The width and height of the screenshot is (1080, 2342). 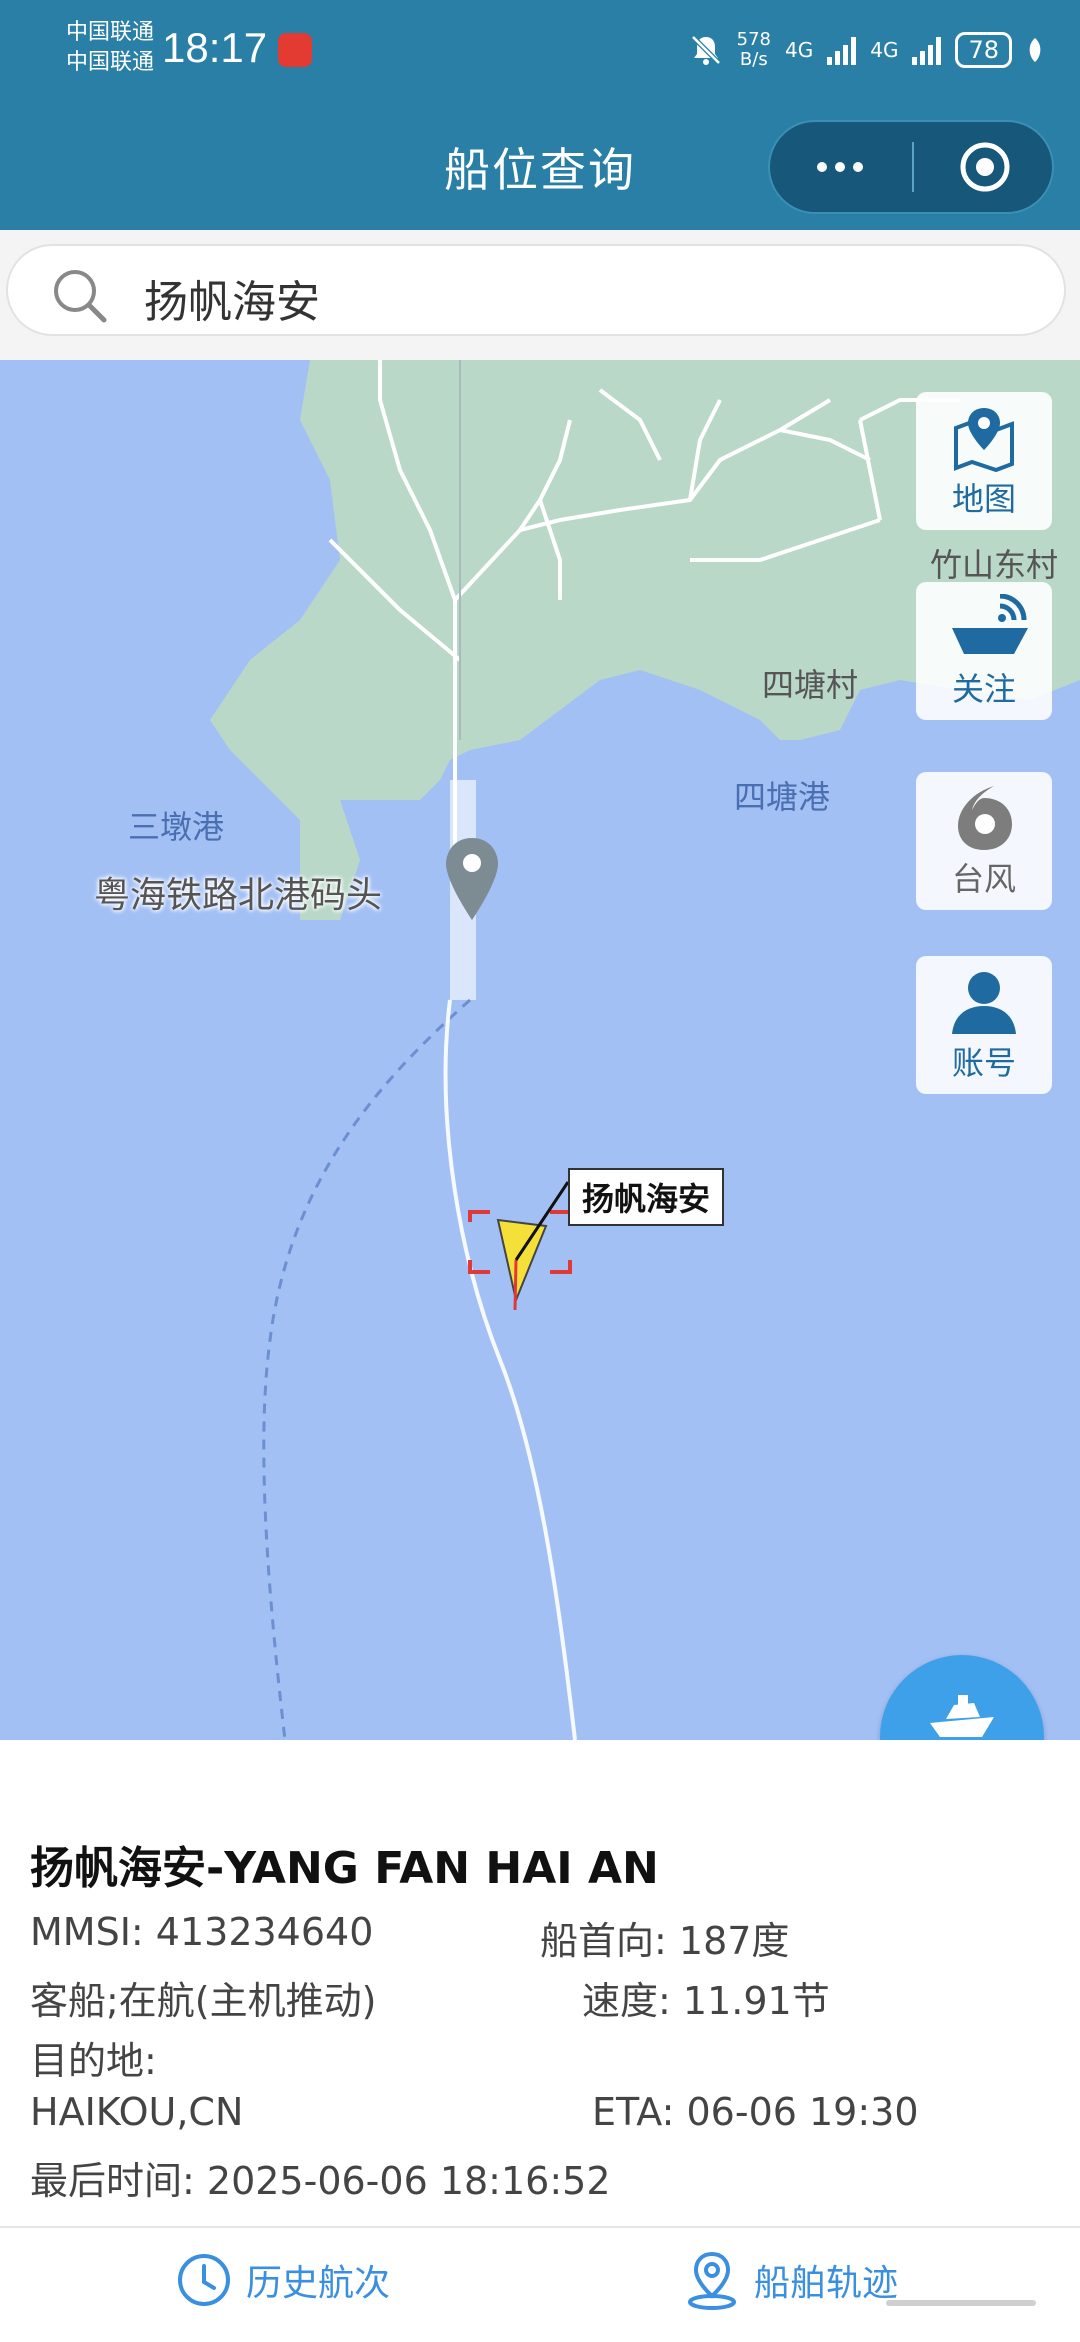 What do you see at coordinates (93, 2061) in the screenshot?
I see `destination-label: 目的地:` at bounding box center [93, 2061].